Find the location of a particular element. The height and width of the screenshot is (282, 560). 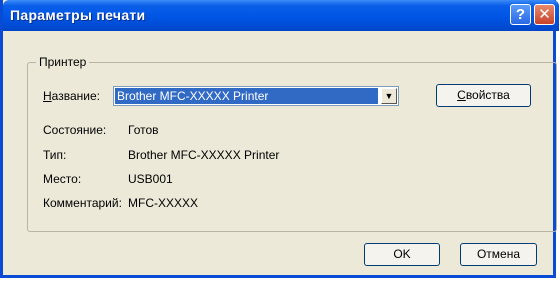

status-label: Состояние: is located at coordinates (75, 130).